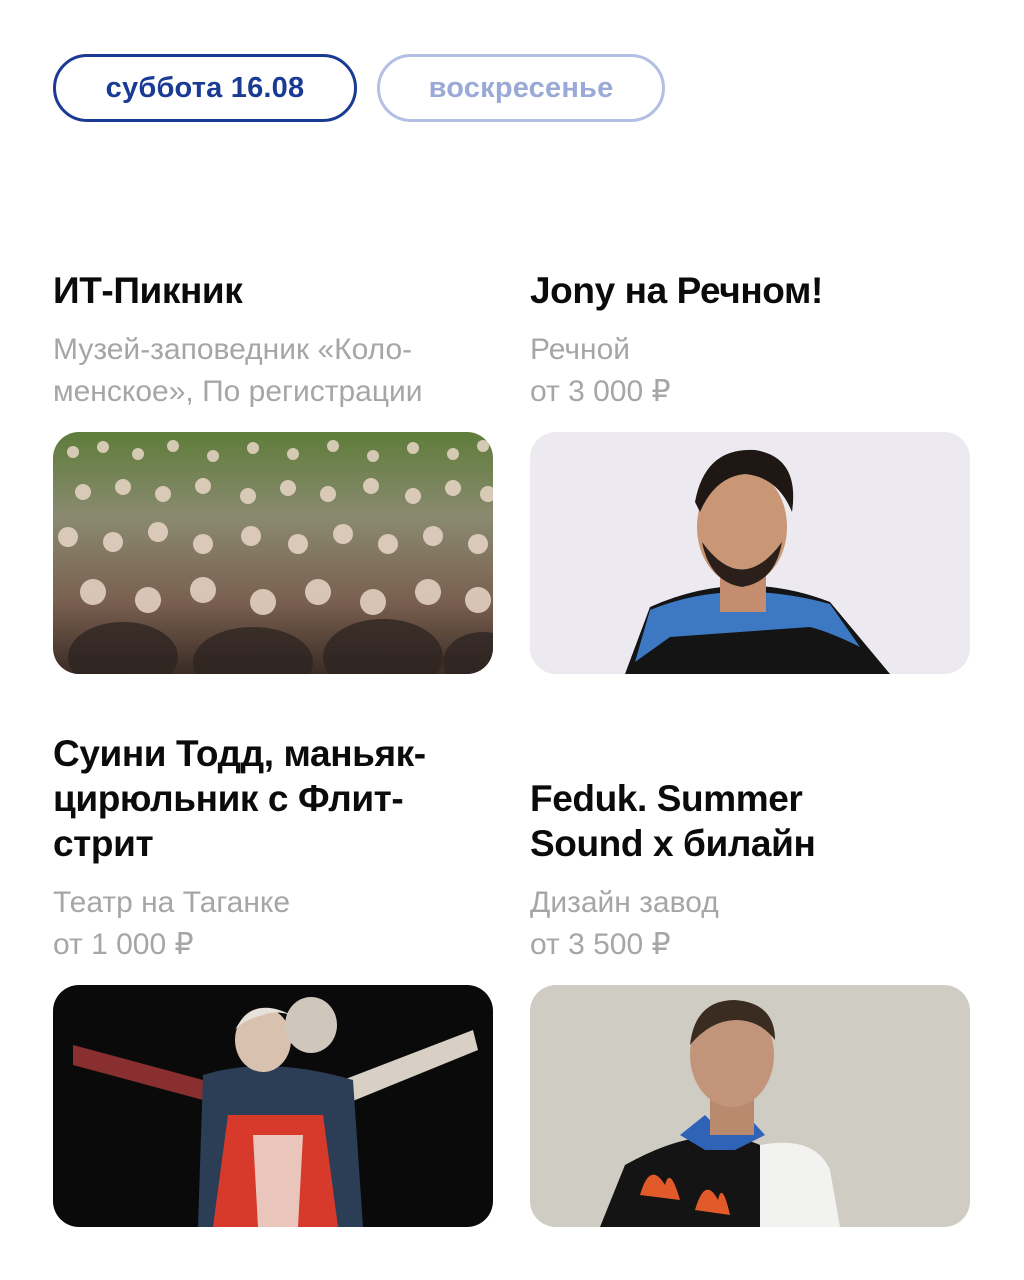 The image size is (1024, 1280). I want to click on event-image-feduk, so click(750, 1106).